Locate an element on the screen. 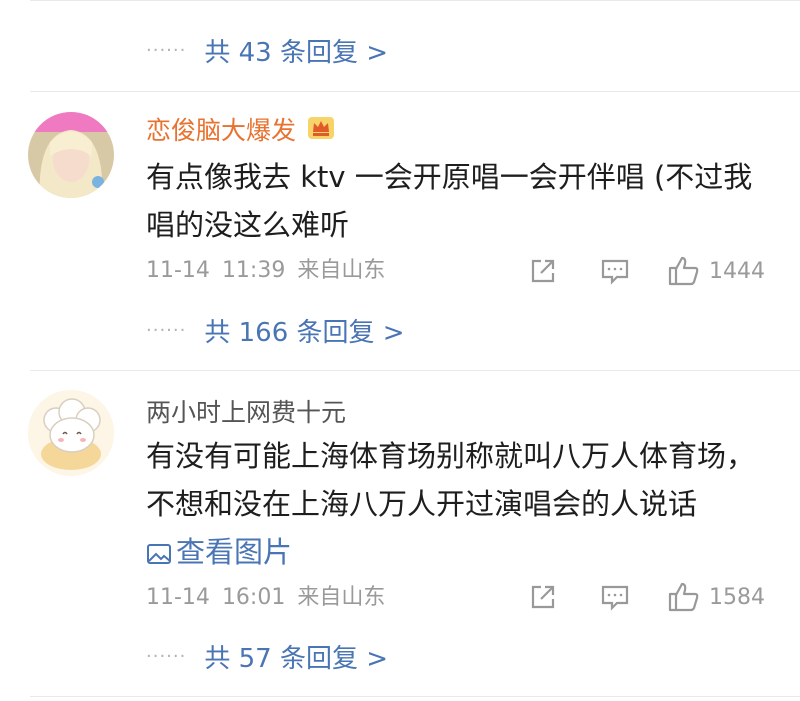 This screenshot has height=701, width=800. comment-meta: 11-14 11:39 来自山东 is located at coordinates (271, 271).